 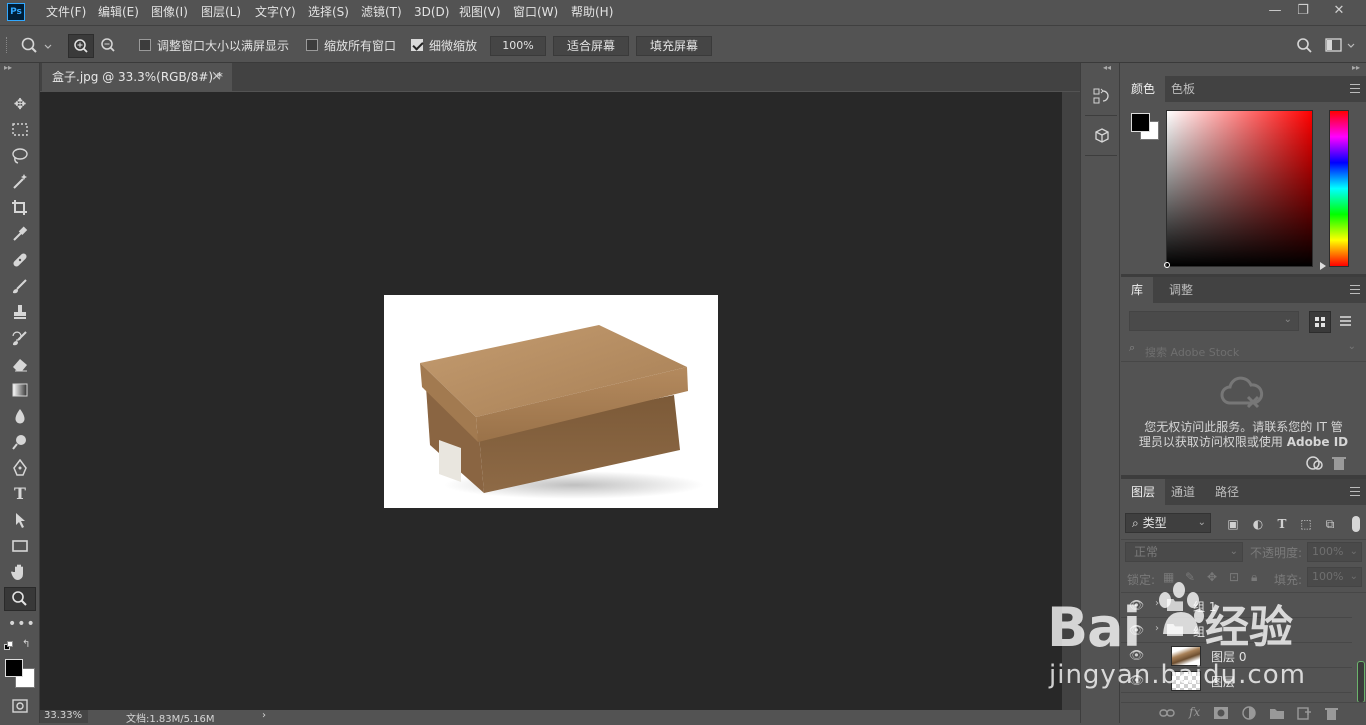 I want to click on smart-object-filter-icon: ⧉, so click(x=1330, y=524).